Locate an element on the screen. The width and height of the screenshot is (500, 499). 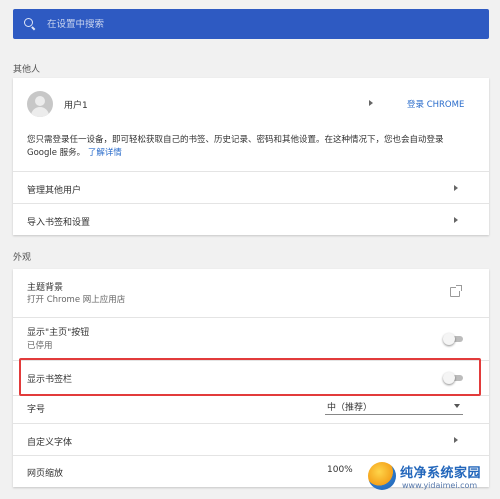
custom-fonts-row: 自定义字体 is located at coordinates (251, 439).